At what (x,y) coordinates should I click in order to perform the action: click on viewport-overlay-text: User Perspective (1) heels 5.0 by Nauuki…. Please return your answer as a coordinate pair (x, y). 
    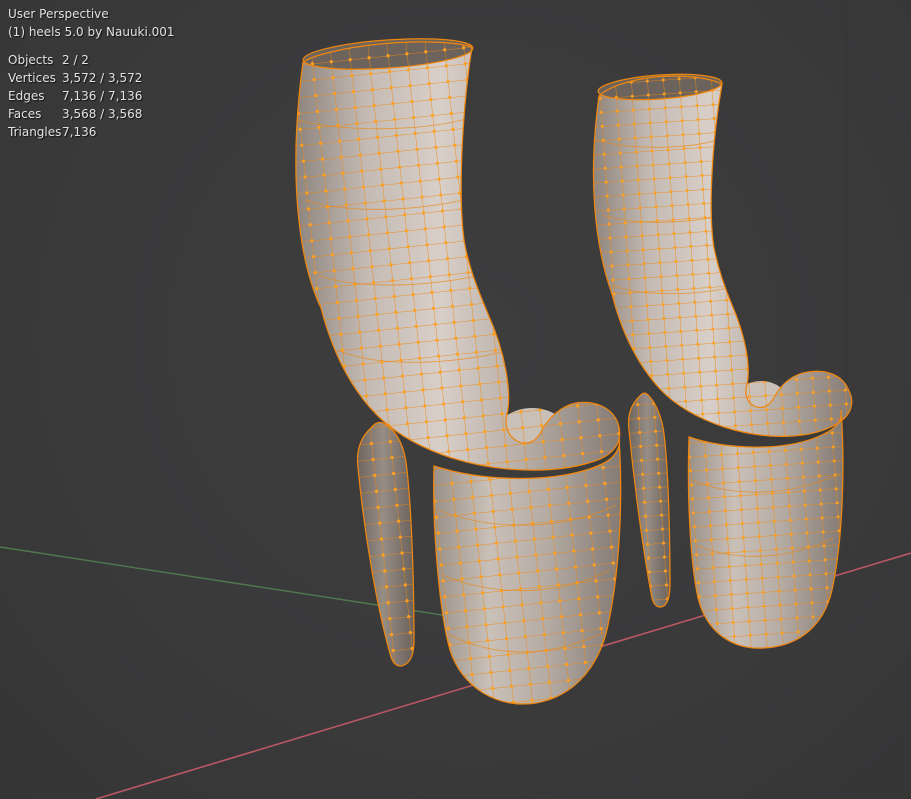
    Looking at the image, I should click on (91, 73).